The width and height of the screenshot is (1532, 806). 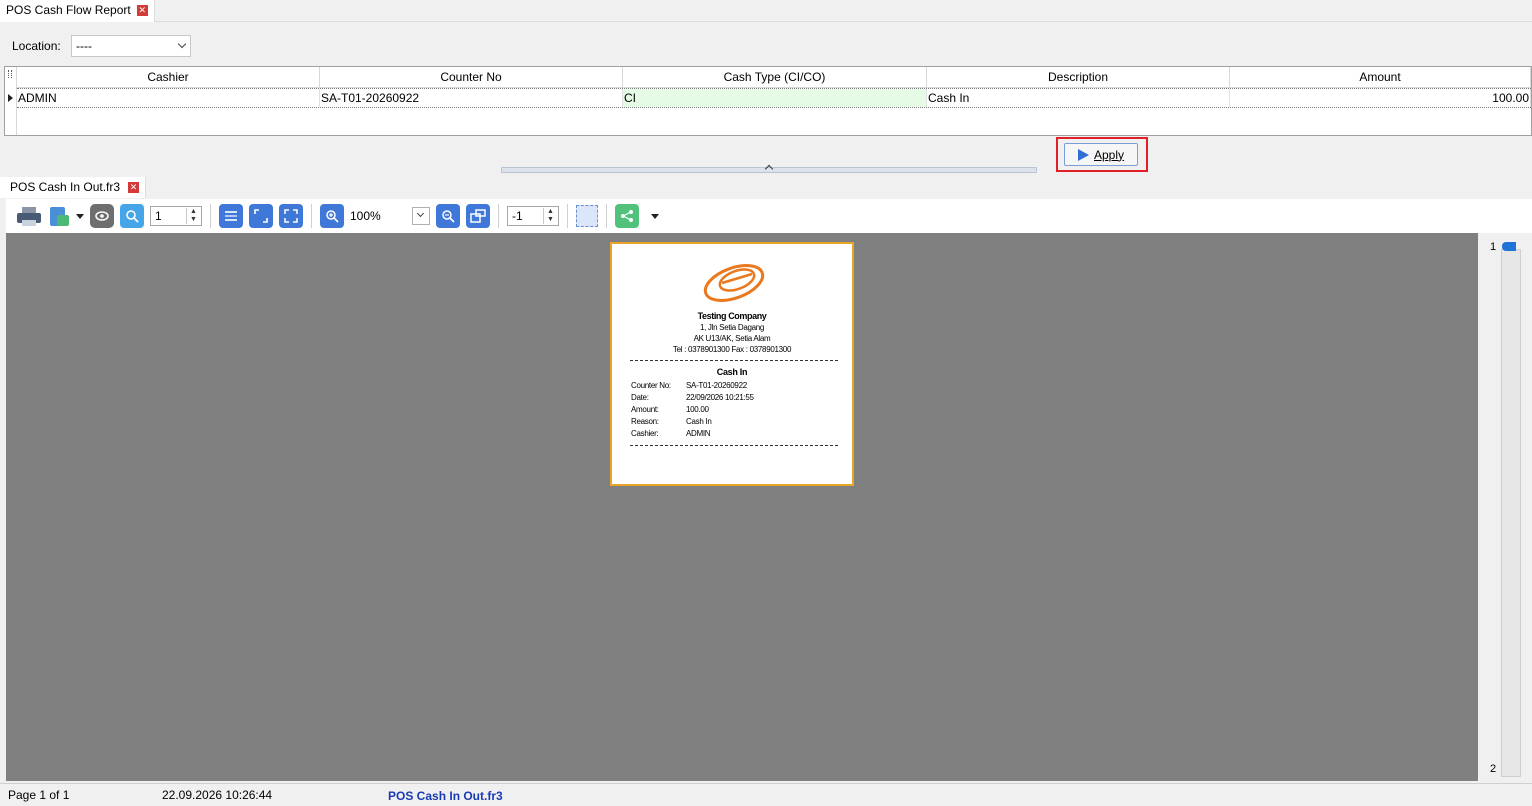 I want to click on tab-pos-cash-flow-report: POS Cash Flow Report ✕, so click(x=77, y=11).